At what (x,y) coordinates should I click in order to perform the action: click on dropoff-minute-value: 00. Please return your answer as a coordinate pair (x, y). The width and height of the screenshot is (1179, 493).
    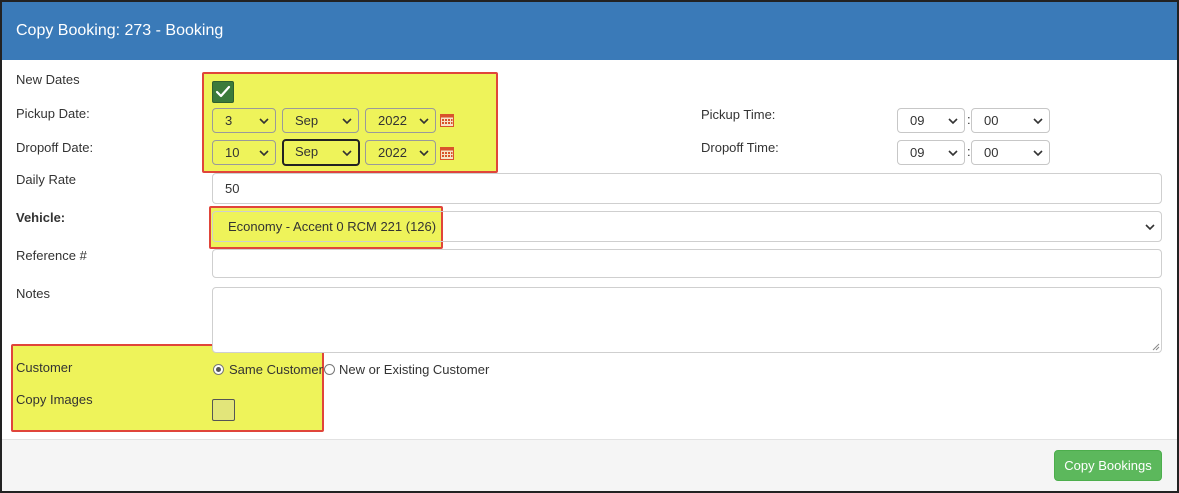
    Looking at the image, I should click on (991, 152).